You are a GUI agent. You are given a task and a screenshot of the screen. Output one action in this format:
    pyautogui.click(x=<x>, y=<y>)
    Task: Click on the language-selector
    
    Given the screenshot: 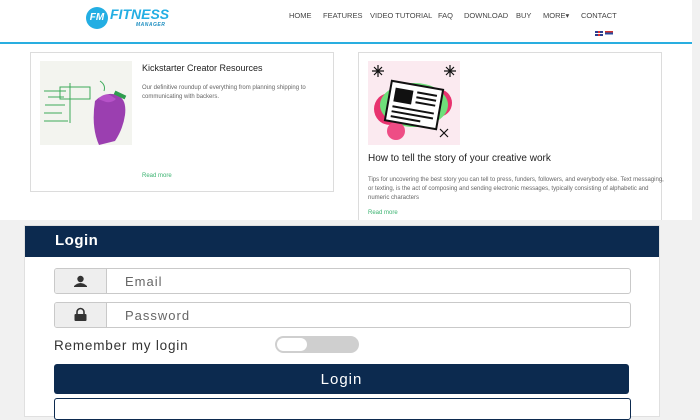 What is the action you would take?
    pyautogui.click(x=604, y=34)
    